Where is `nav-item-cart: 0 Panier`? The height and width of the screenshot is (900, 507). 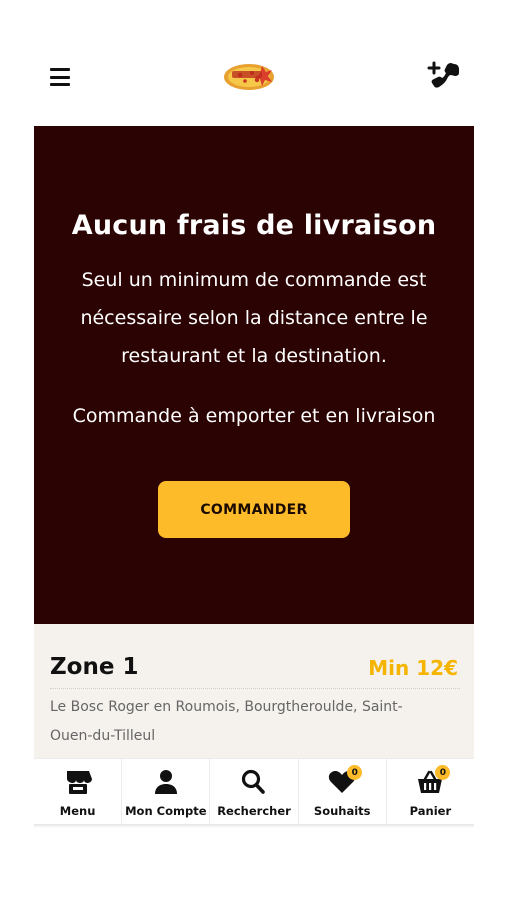 nav-item-cart: 0 Panier is located at coordinates (430, 791).